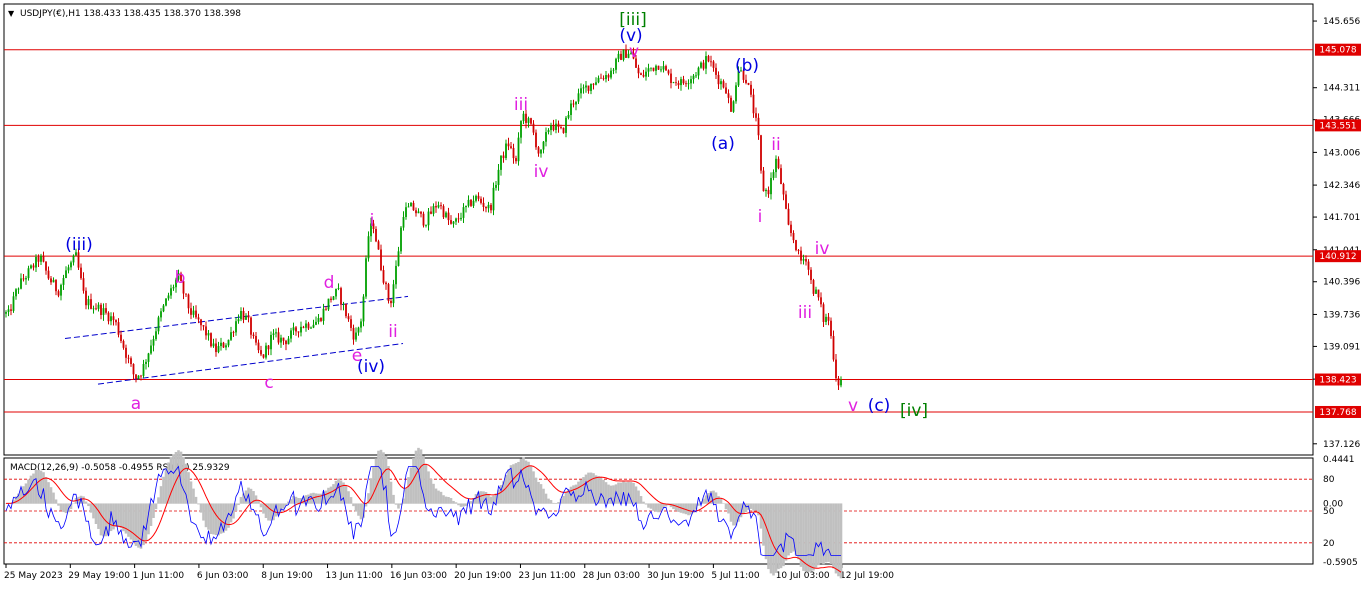  What do you see at coordinates (1341, 186) in the screenshot?
I see `y-tick-label: 142.346` at bounding box center [1341, 186].